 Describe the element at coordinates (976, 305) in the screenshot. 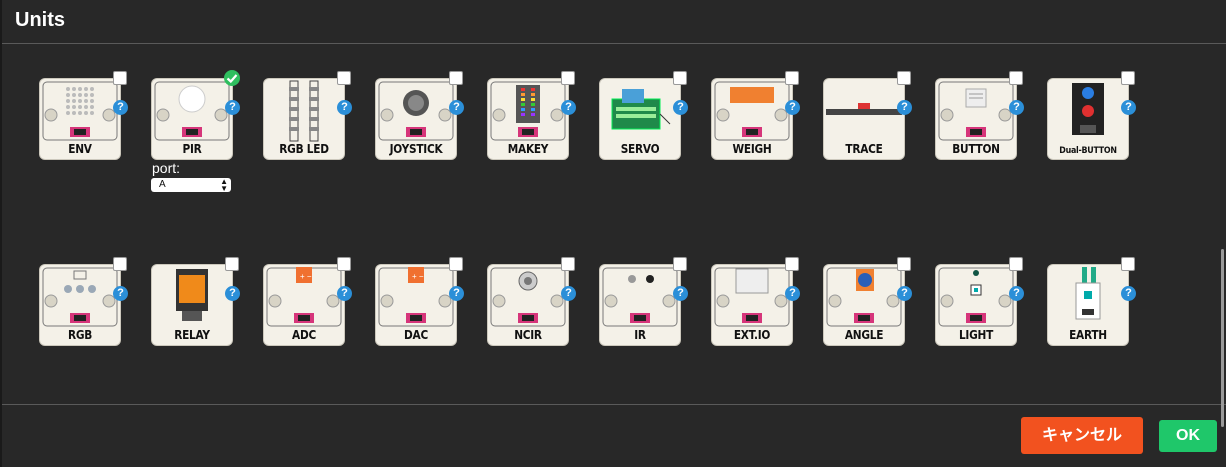

I see `unit-card-body: LIGHT` at that location.